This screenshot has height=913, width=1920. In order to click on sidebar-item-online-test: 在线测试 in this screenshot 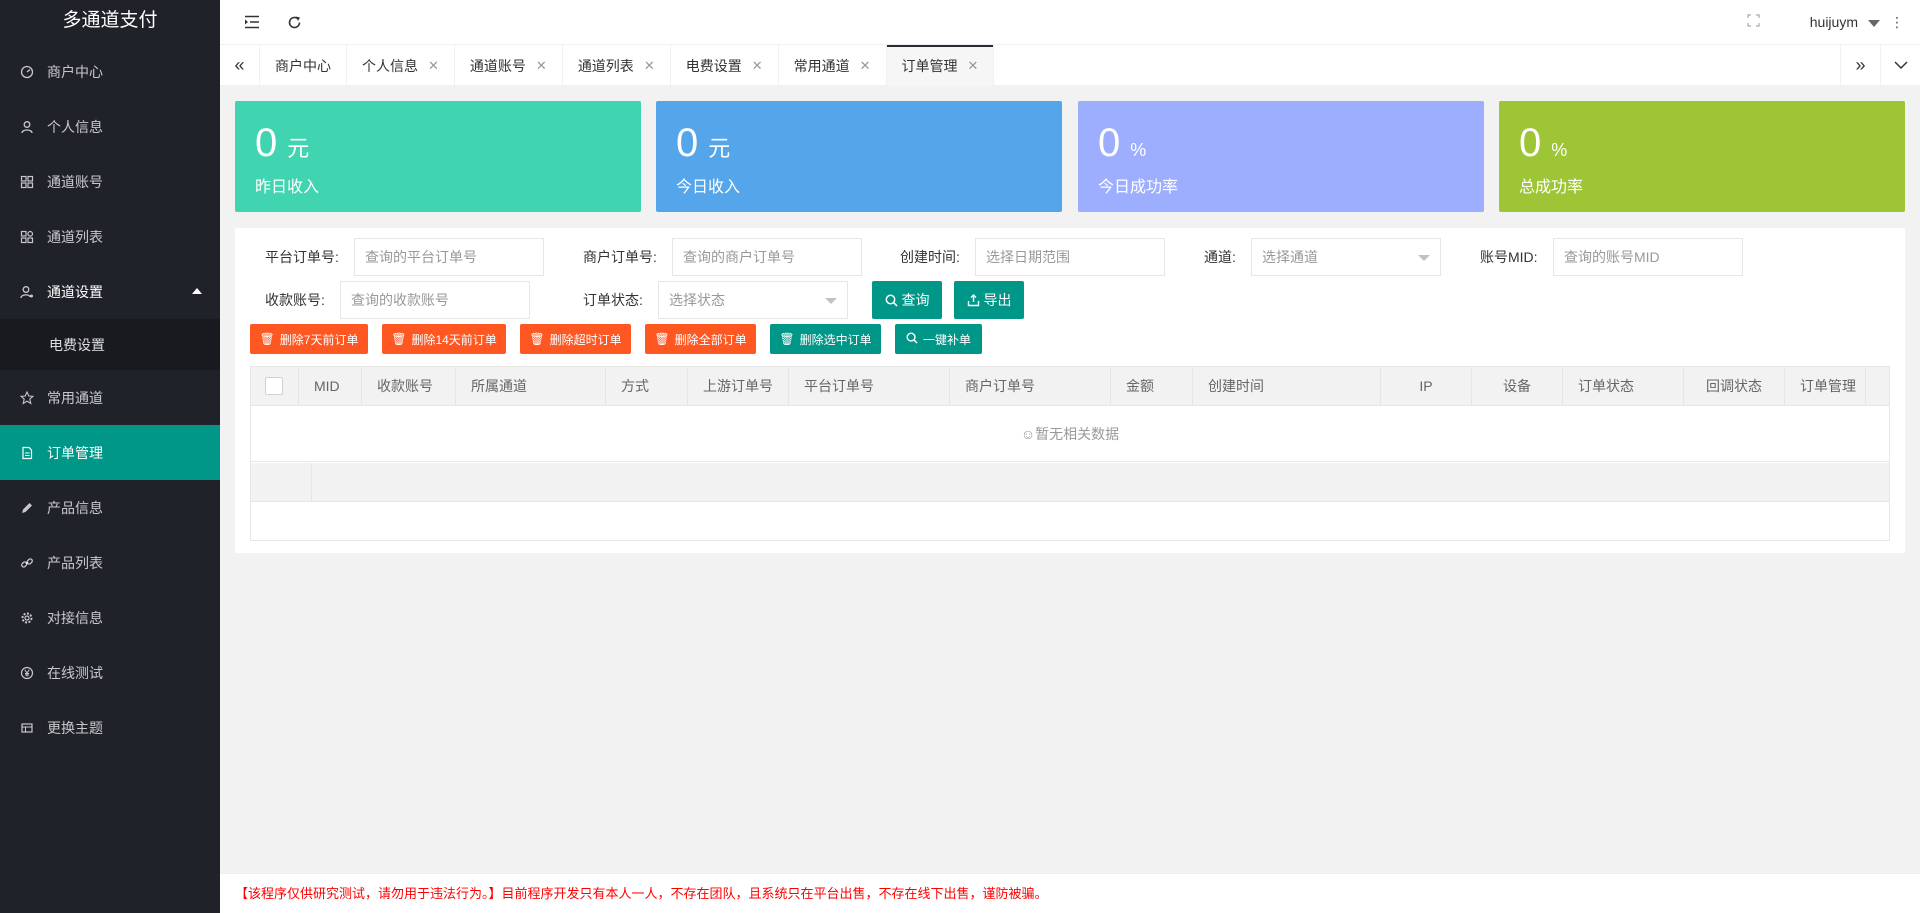, I will do `click(110, 672)`.